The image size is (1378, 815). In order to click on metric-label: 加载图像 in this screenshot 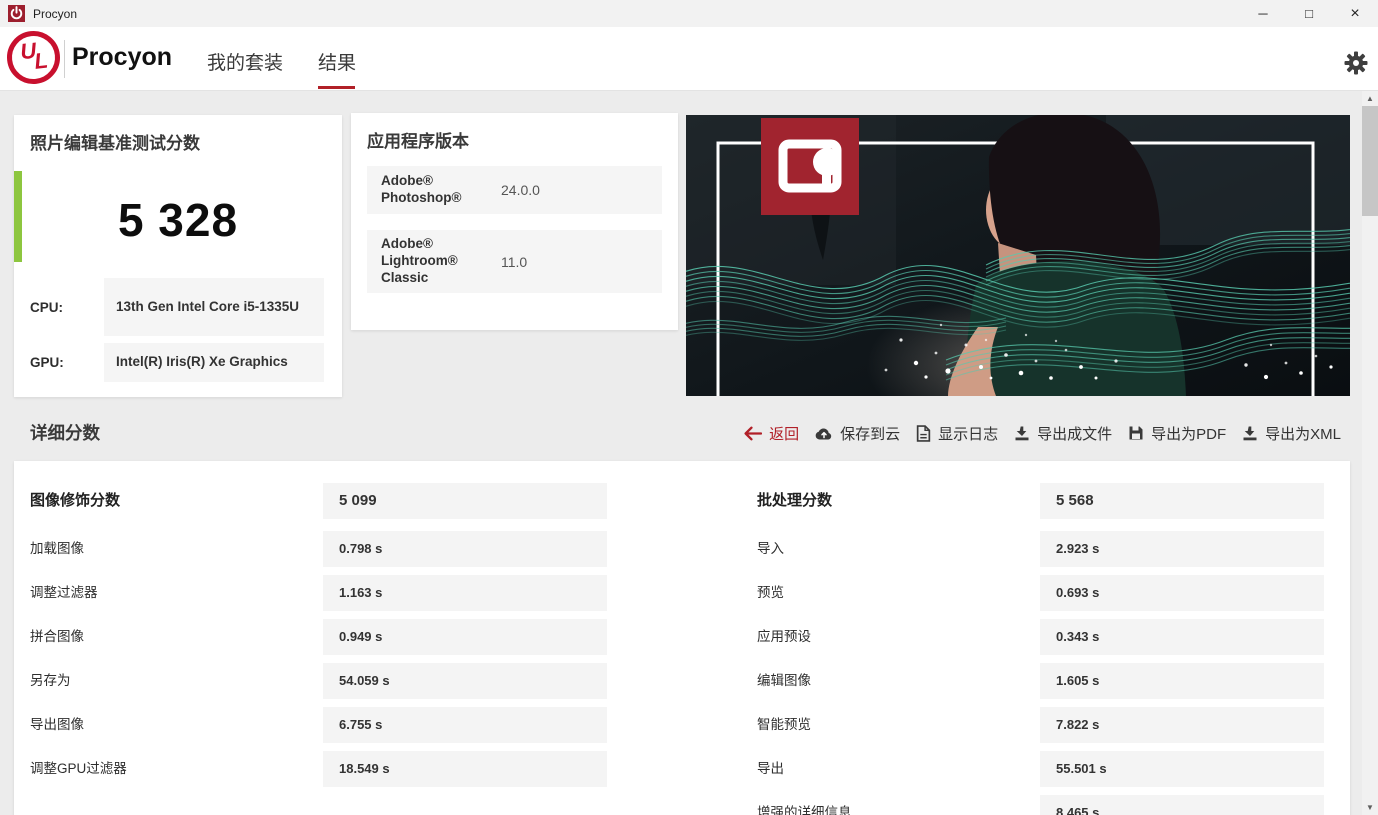, I will do `click(57, 548)`.